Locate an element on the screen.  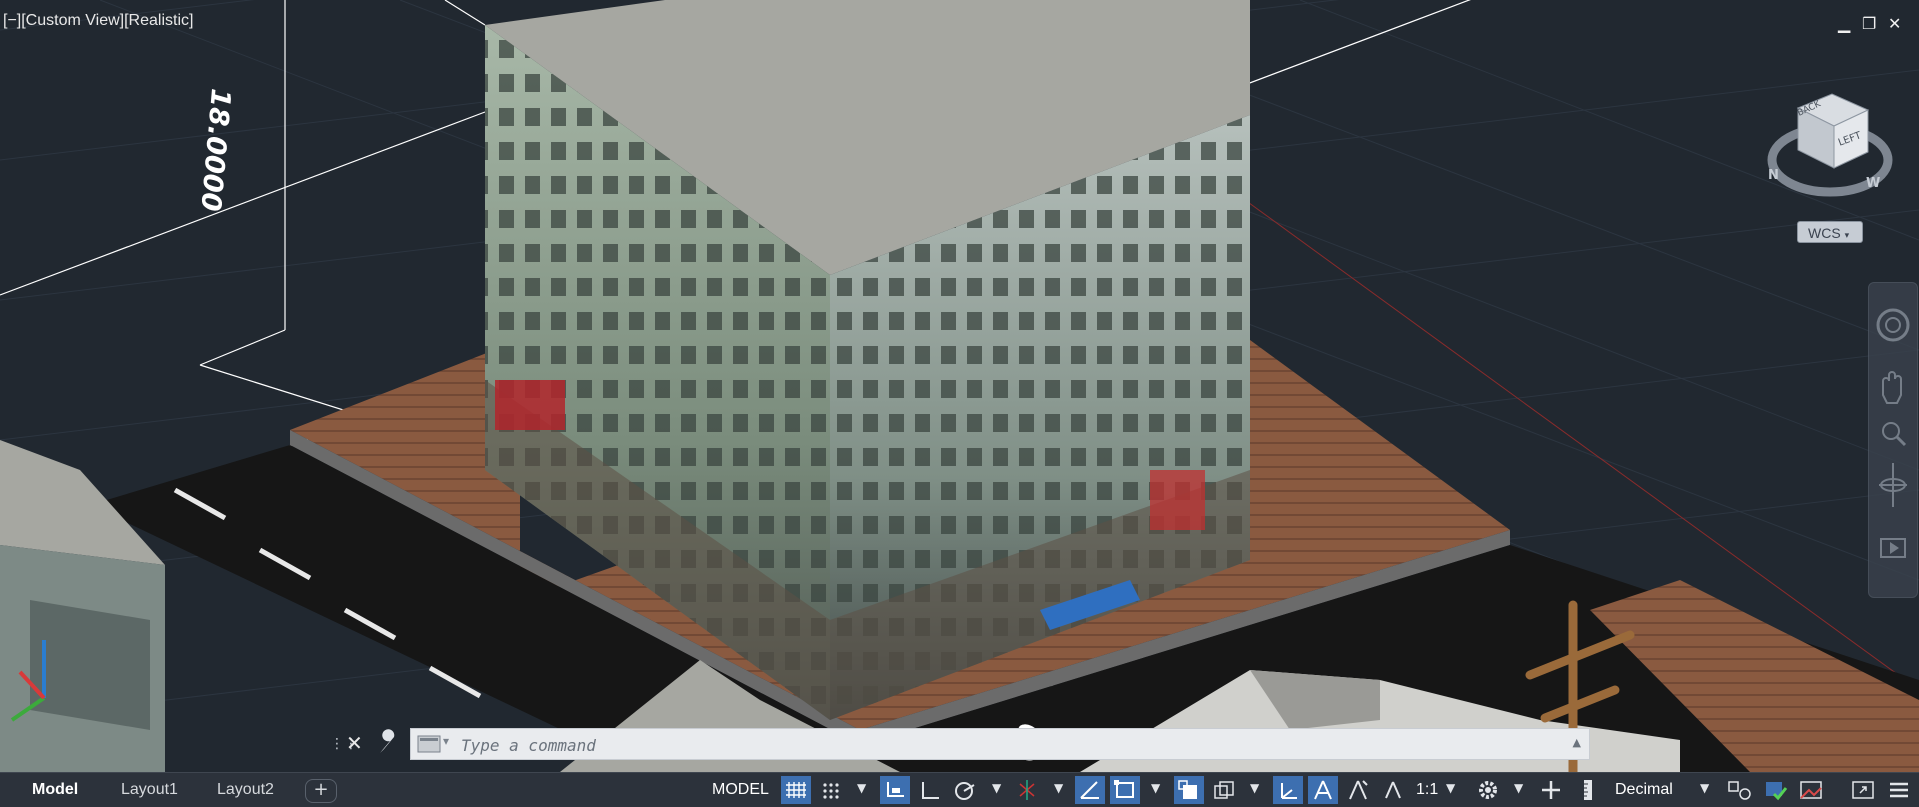
transparency-button is located at coordinates (1224, 790).